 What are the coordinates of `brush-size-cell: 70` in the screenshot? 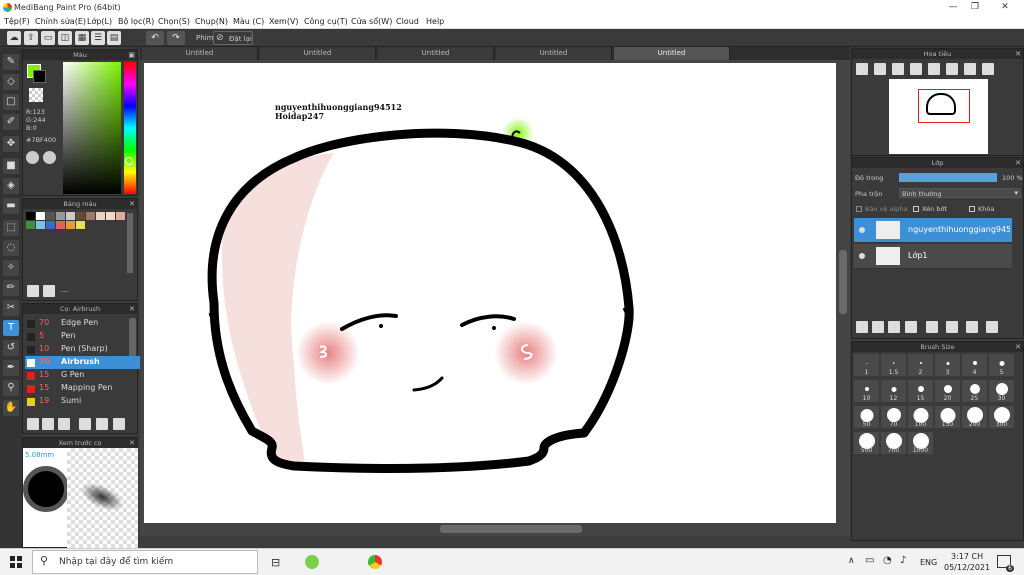 It's located at (893, 417).